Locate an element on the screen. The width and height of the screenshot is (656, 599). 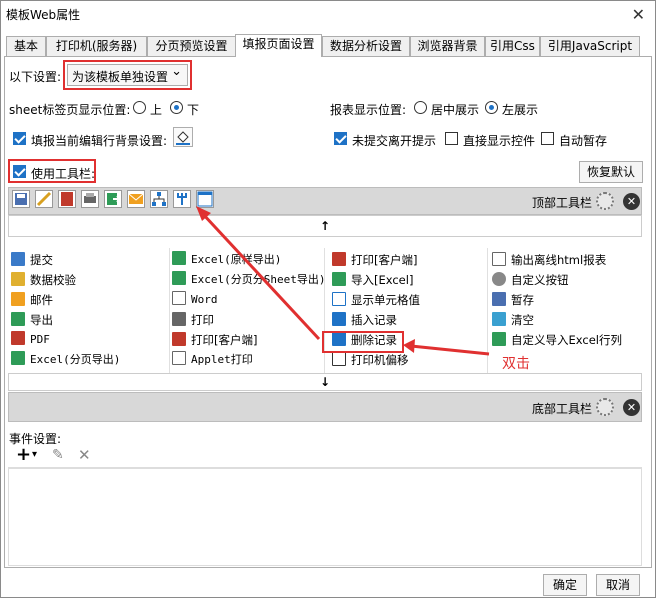
arrow-head is located at coordinates (409, 346).